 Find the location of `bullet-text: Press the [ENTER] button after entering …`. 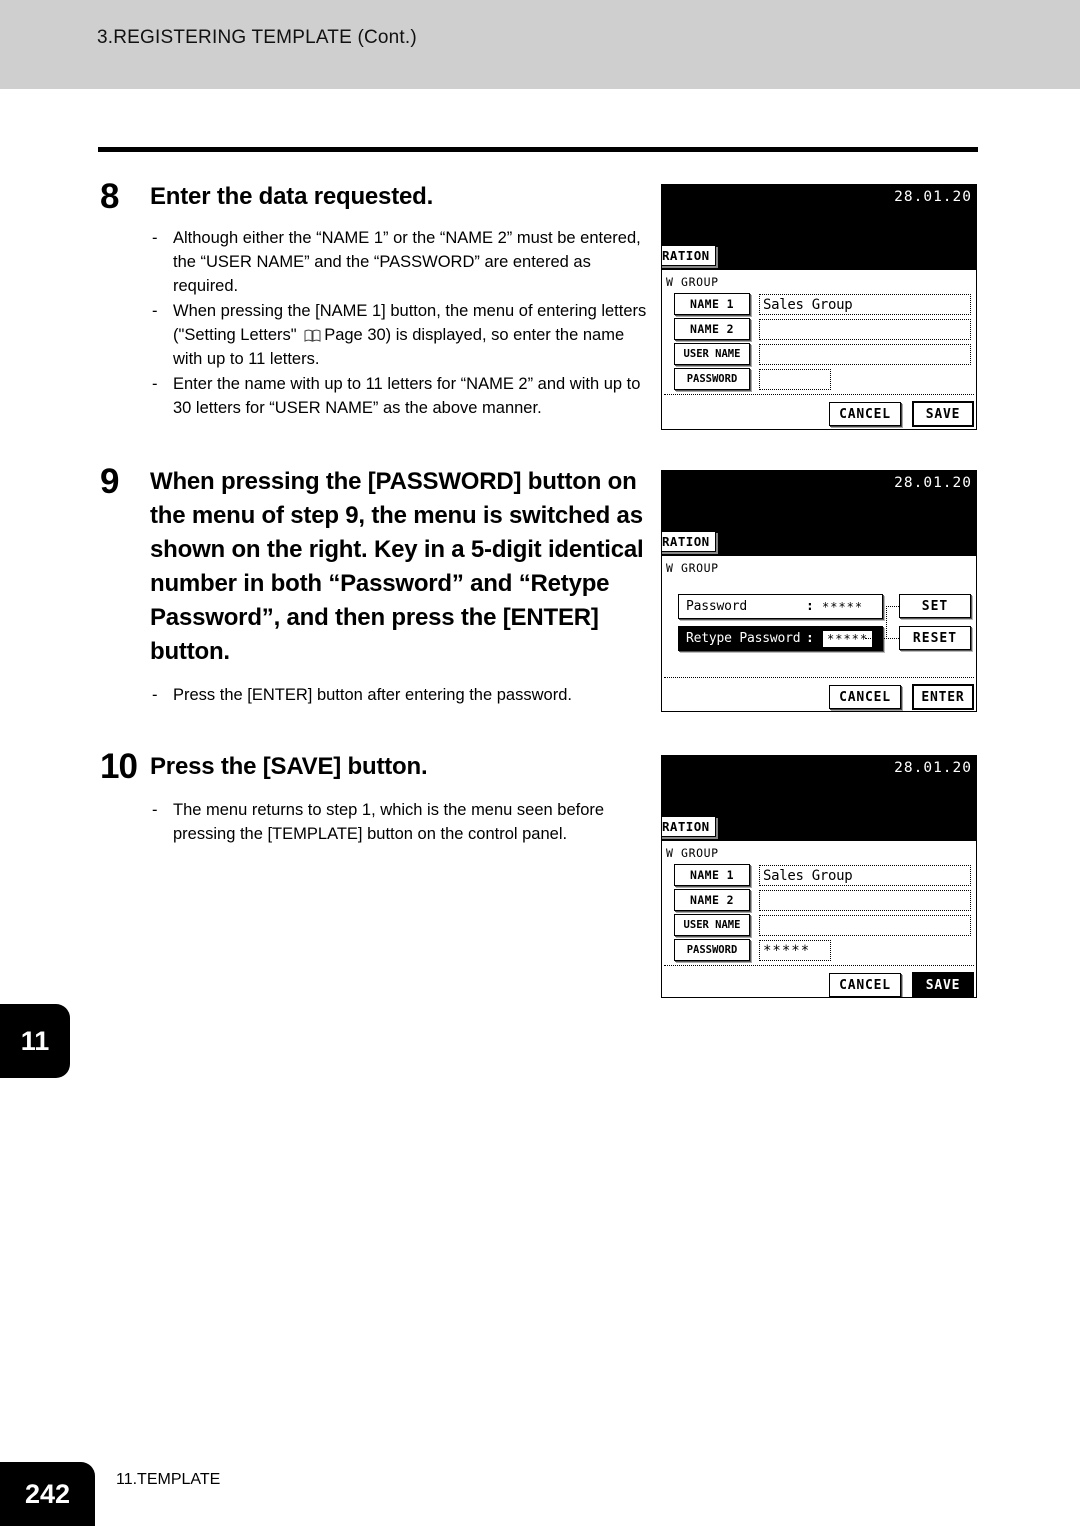

bullet-text: Press the [ENTER] button after entering … is located at coordinates (372, 695).